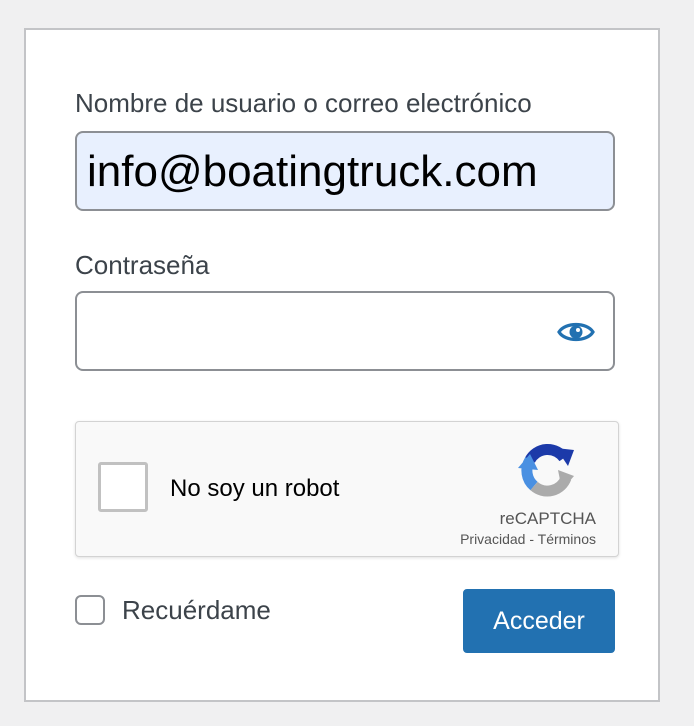  Describe the element at coordinates (312, 171) in the screenshot. I see `username-value: info@boatingtruck.com` at that location.